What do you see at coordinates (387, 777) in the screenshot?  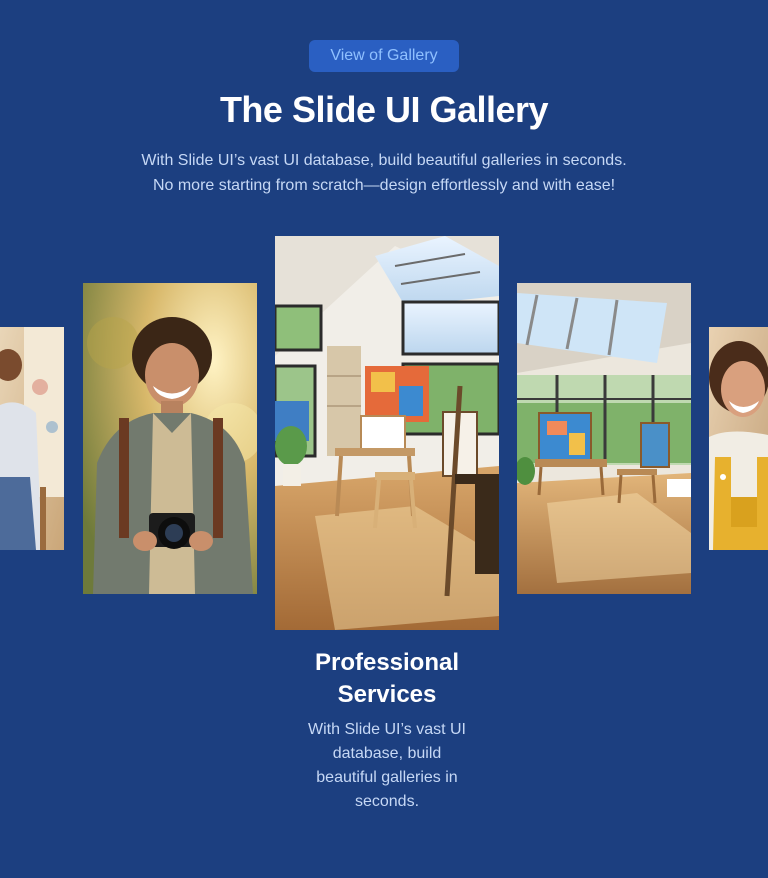 I see `caption-text-line: beautiful galleries in` at bounding box center [387, 777].